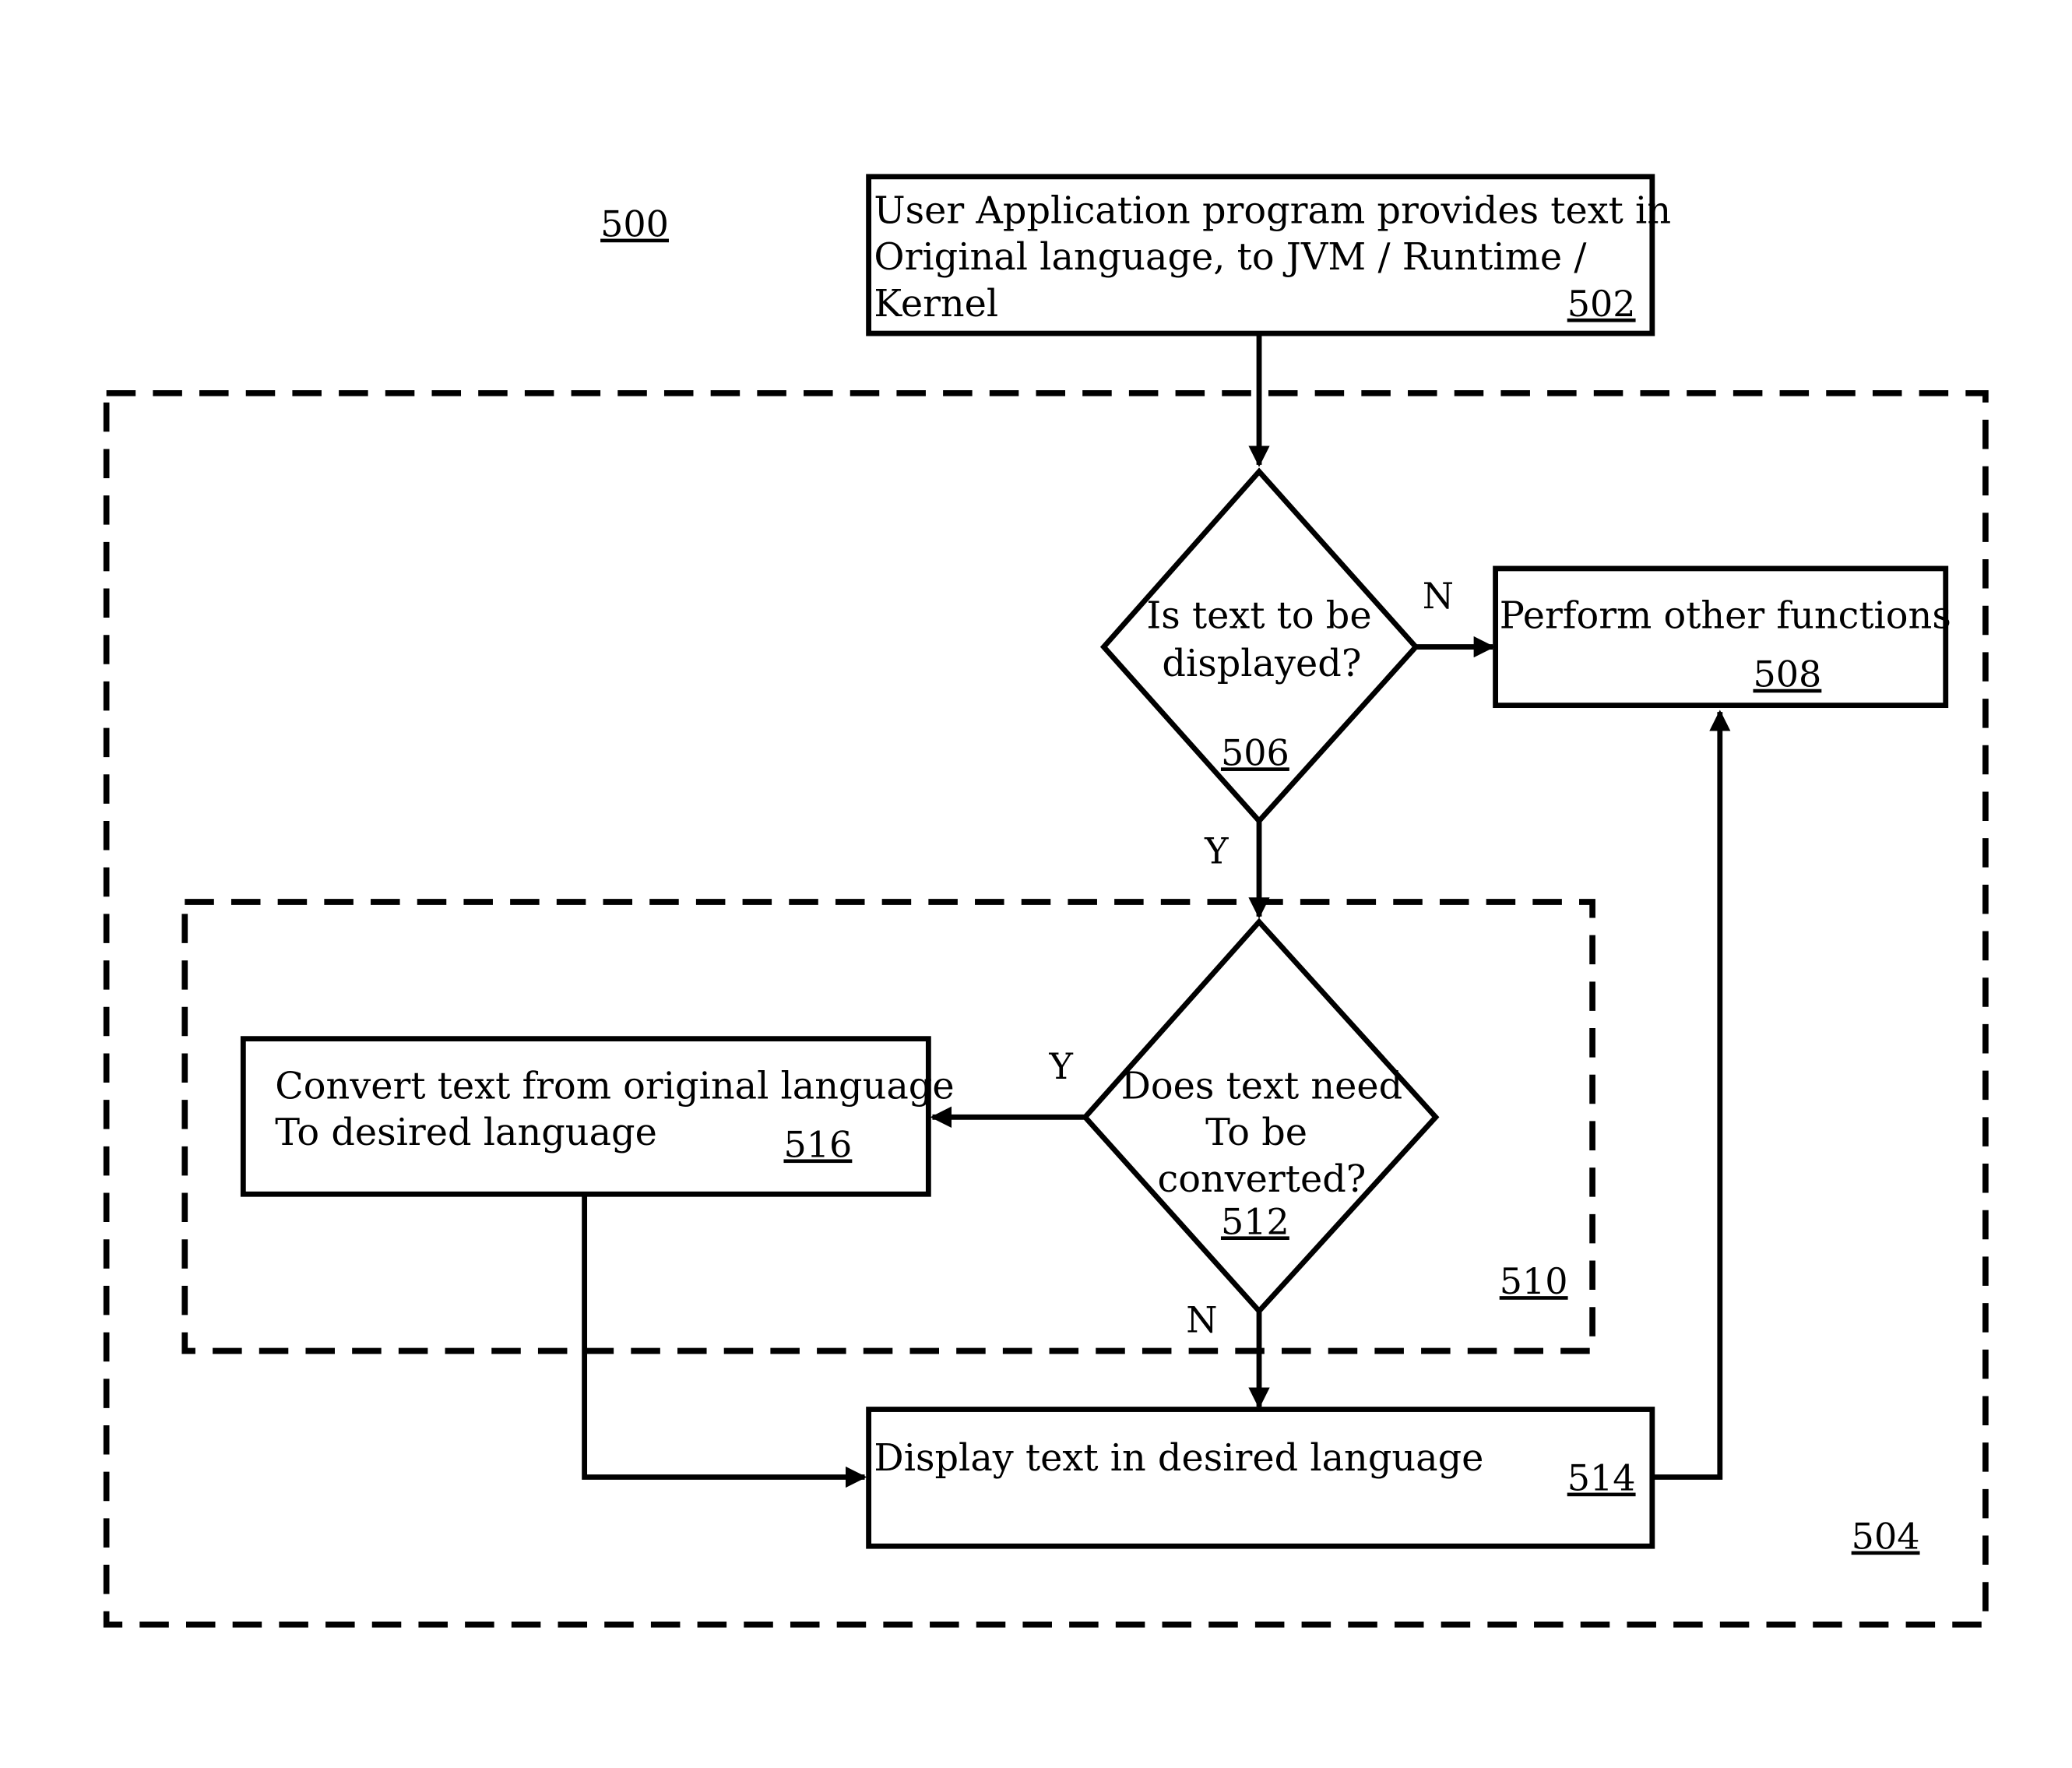  What do you see at coordinates (1262, 1086) in the screenshot?
I see `decision-512-line-1: Does text need` at bounding box center [1262, 1086].